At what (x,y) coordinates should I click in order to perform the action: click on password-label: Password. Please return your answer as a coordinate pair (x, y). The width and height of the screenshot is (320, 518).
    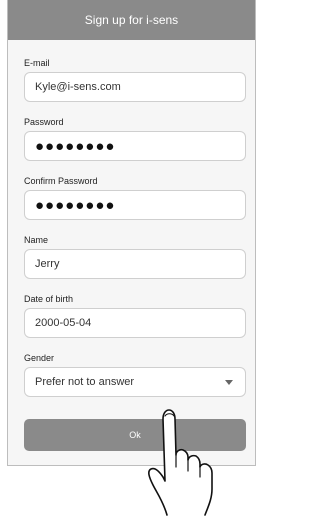
    Looking at the image, I should click on (44, 122).